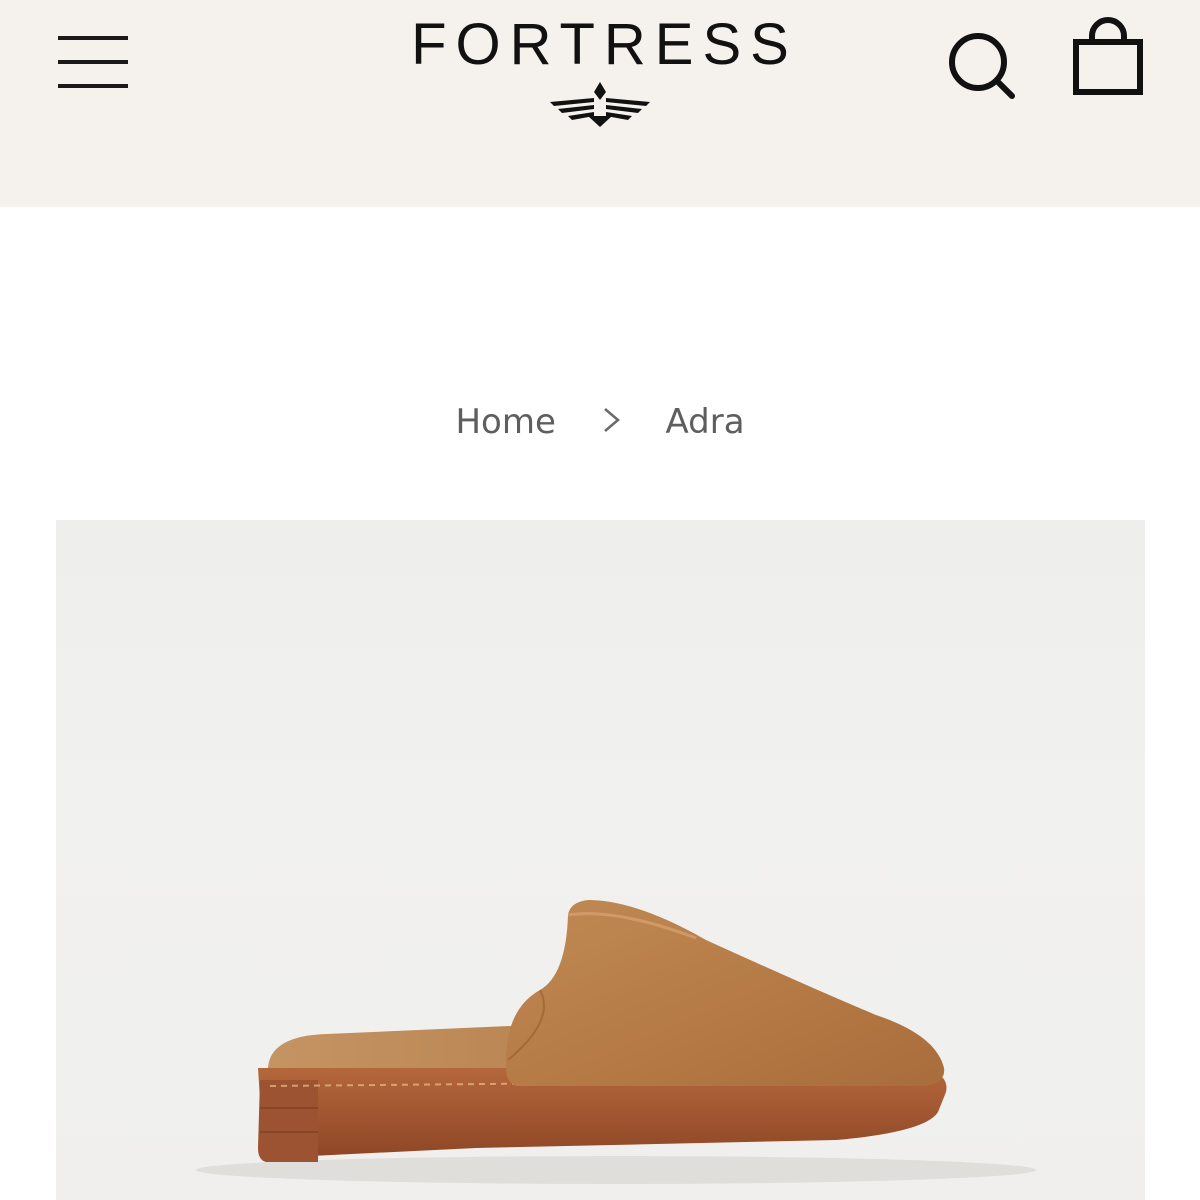  I want to click on brand-logo: FORTRESS, so click(600, 72).